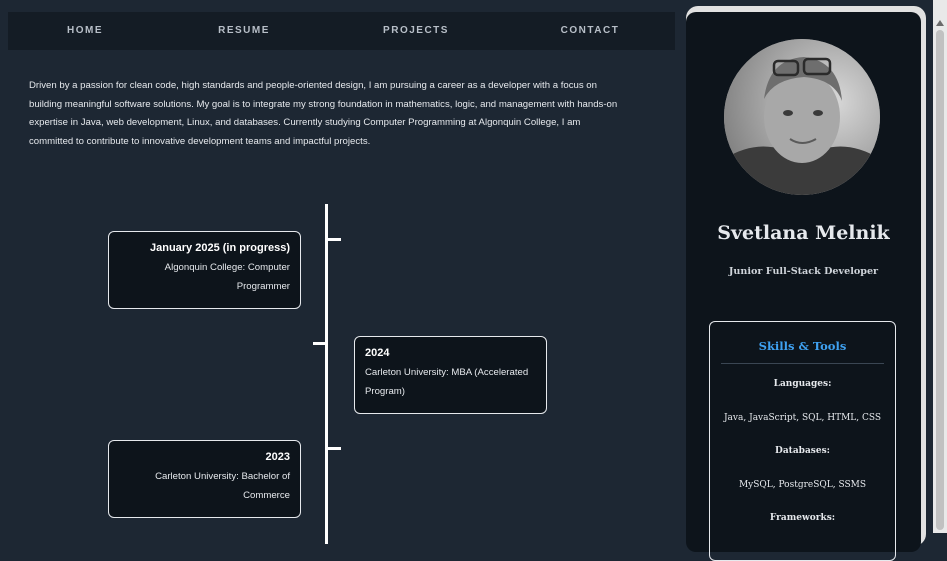 The image size is (947, 561). What do you see at coordinates (940, 23) in the screenshot?
I see `scroll-up-arrow-icon` at bounding box center [940, 23].